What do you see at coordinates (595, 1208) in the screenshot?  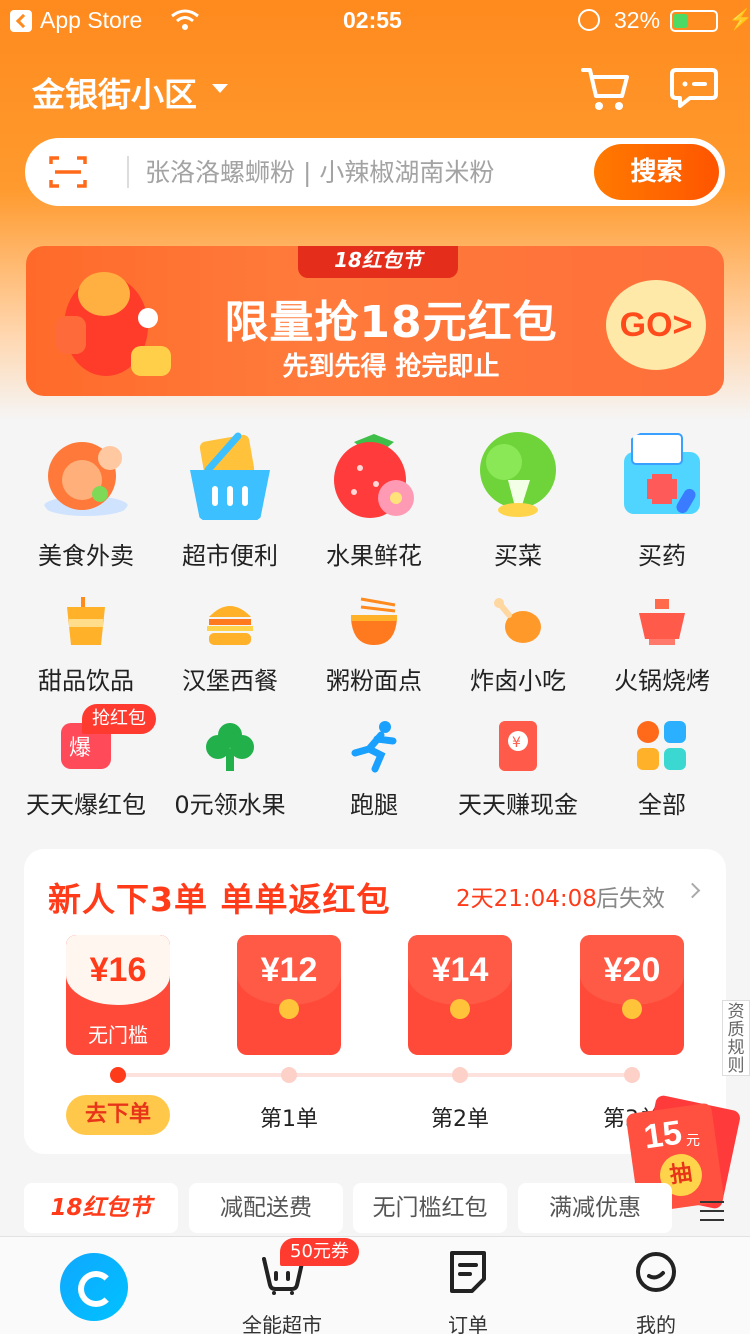 I see `filter-discounts: 满减优惠` at bounding box center [595, 1208].